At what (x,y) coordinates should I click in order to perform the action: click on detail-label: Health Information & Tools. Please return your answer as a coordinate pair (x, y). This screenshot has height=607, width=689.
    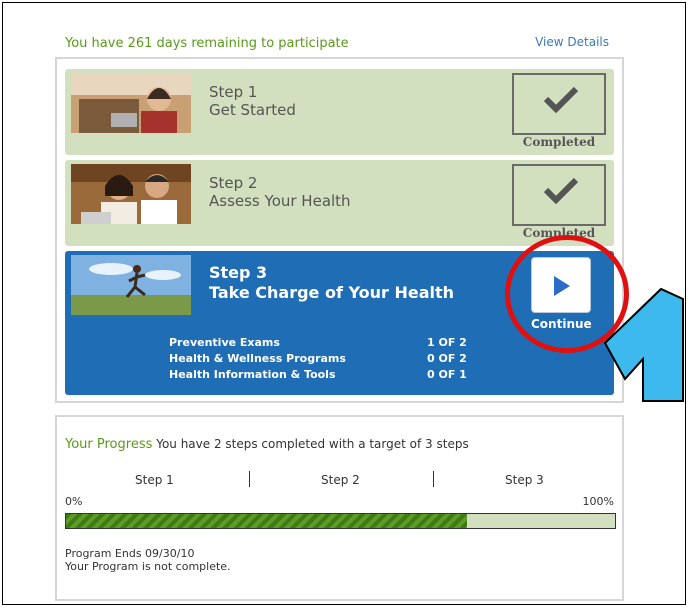
    Looking at the image, I should click on (252, 374).